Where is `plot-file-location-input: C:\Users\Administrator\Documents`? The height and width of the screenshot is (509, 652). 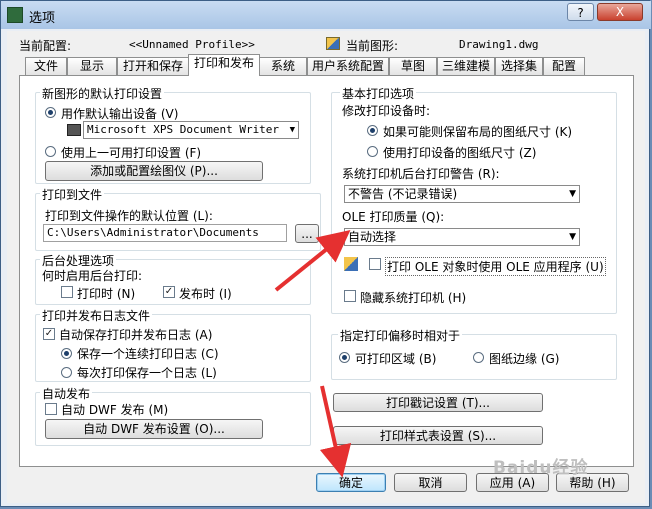
plot-file-location-input: C:\Users\Administrator\Documents is located at coordinates (165, 233).